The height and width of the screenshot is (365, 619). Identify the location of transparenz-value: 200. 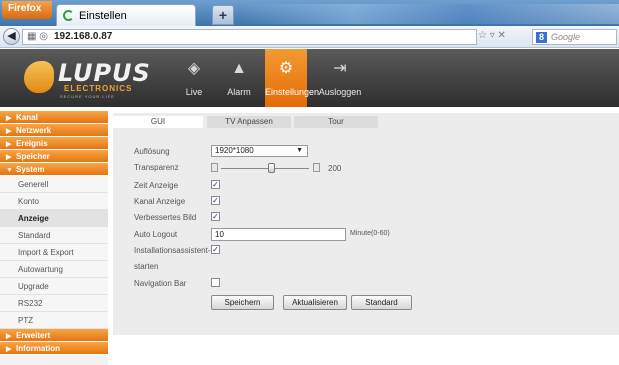
(335, 168).